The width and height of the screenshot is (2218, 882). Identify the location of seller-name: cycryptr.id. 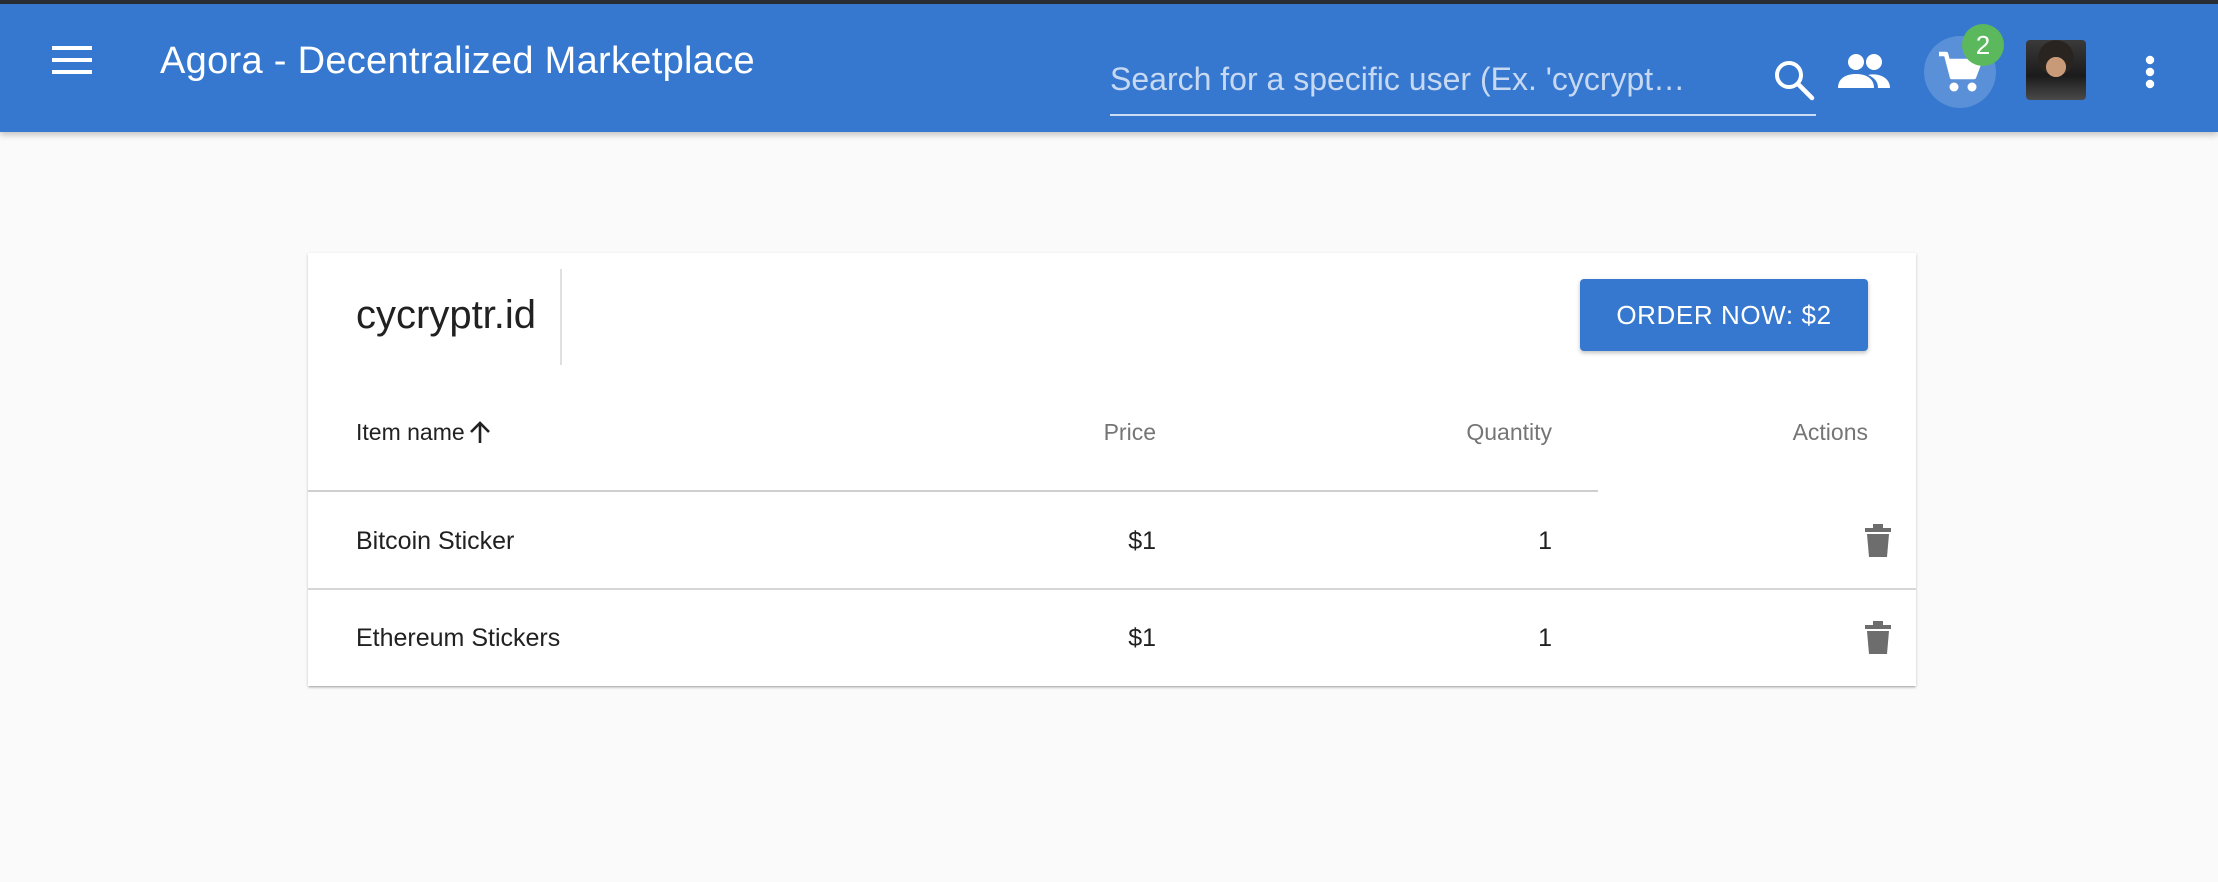
(446, 315).